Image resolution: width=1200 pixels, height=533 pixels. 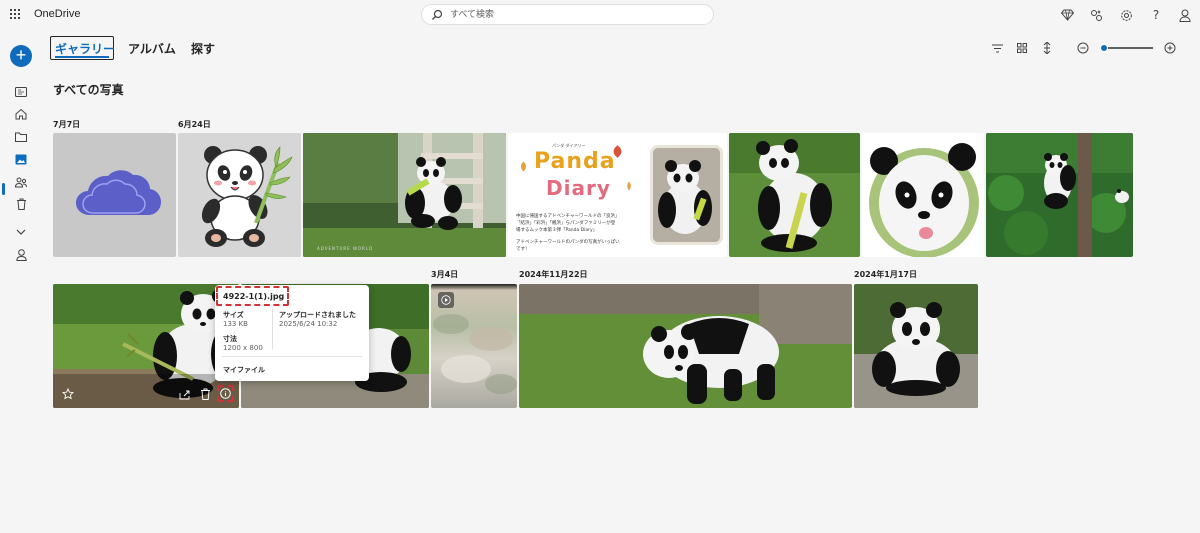 What do you see at coordinates (568, 242) in the screenshot?
I see `poster-text: アドベンチャーワールドのパンダの写真がいっぱい` at bounding box center [568, 242].